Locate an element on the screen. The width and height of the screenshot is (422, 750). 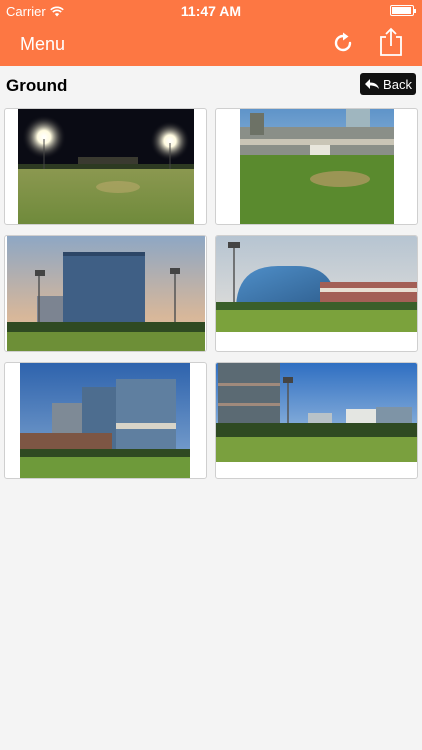
status-bar: Carrier 11:47 AM is located at coordinates (211, 11).